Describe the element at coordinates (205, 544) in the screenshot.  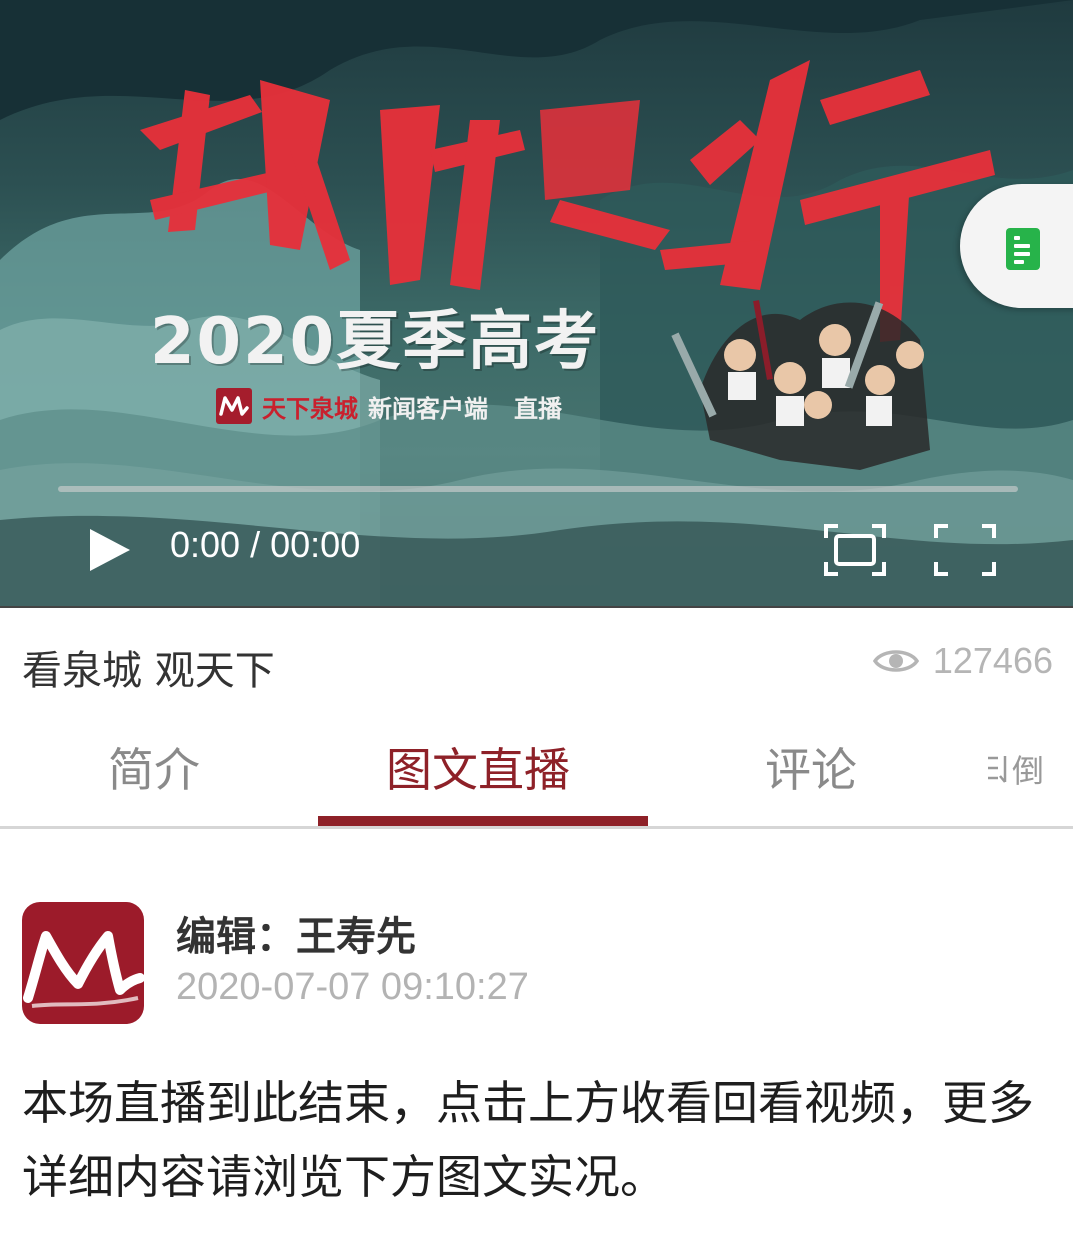
I see `current-time: 0:00` at that location.